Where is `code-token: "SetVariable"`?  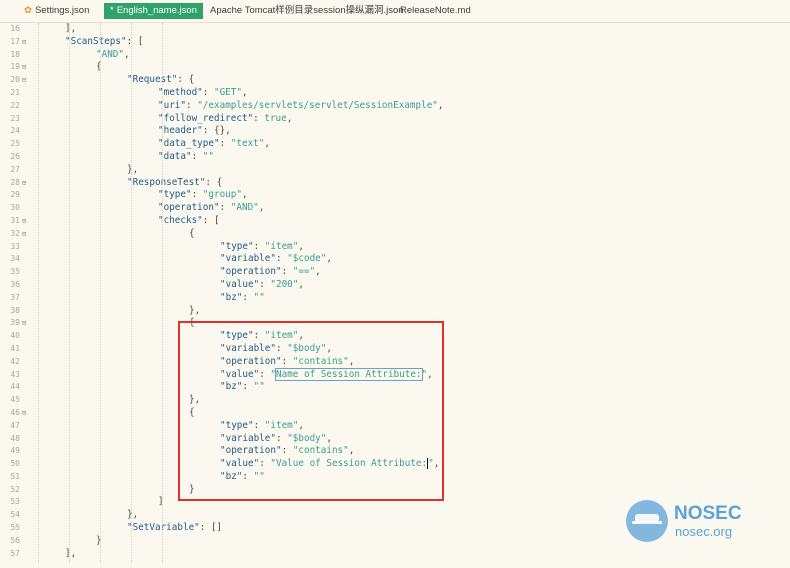 code-token: "SetVariable" is located at coordinates (163, 528).